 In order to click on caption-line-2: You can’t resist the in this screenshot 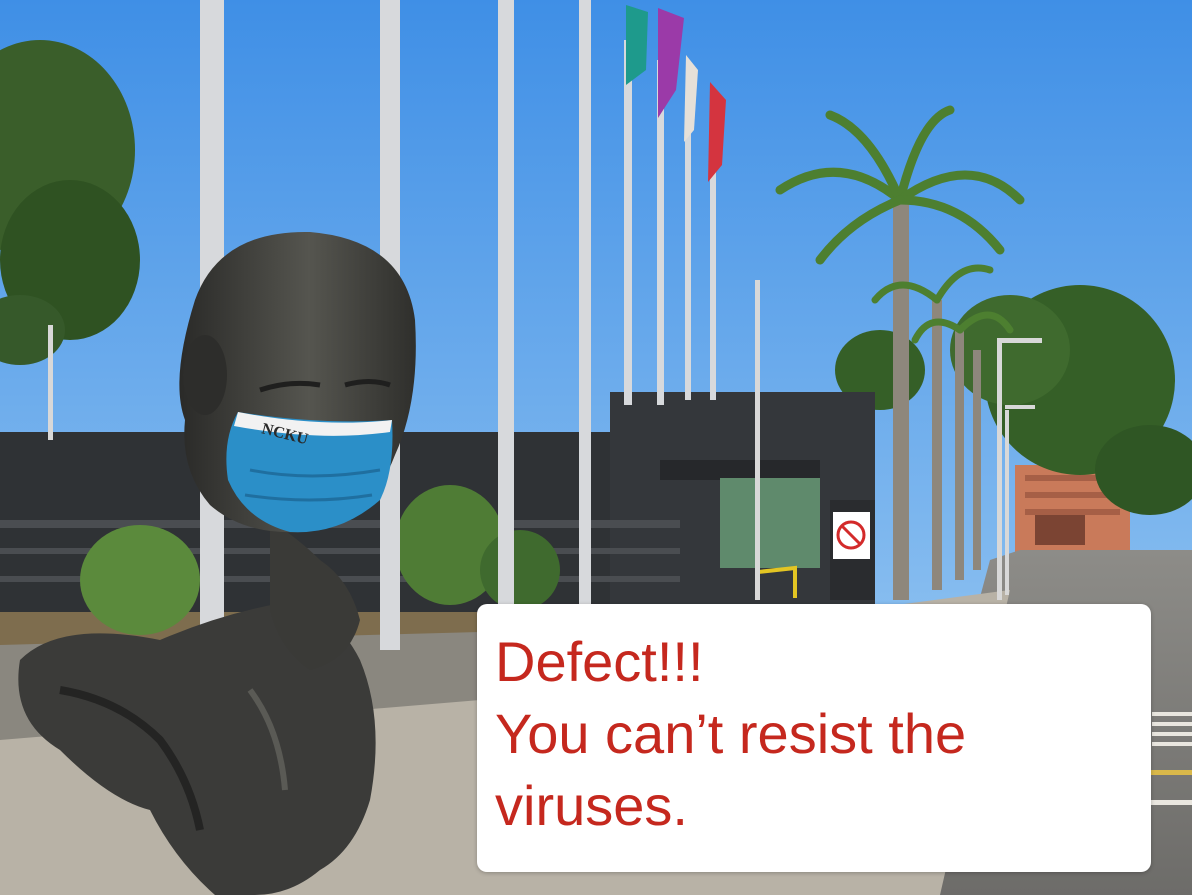, I will do `click(731, 733)`.